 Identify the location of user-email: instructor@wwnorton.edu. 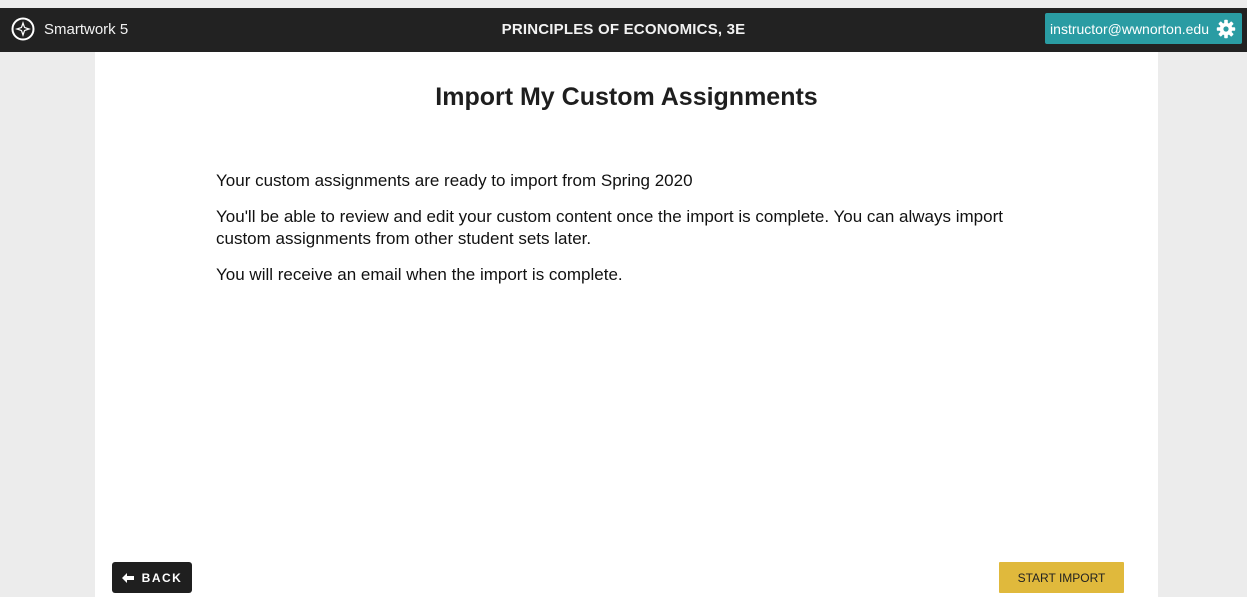
(1129, 28).